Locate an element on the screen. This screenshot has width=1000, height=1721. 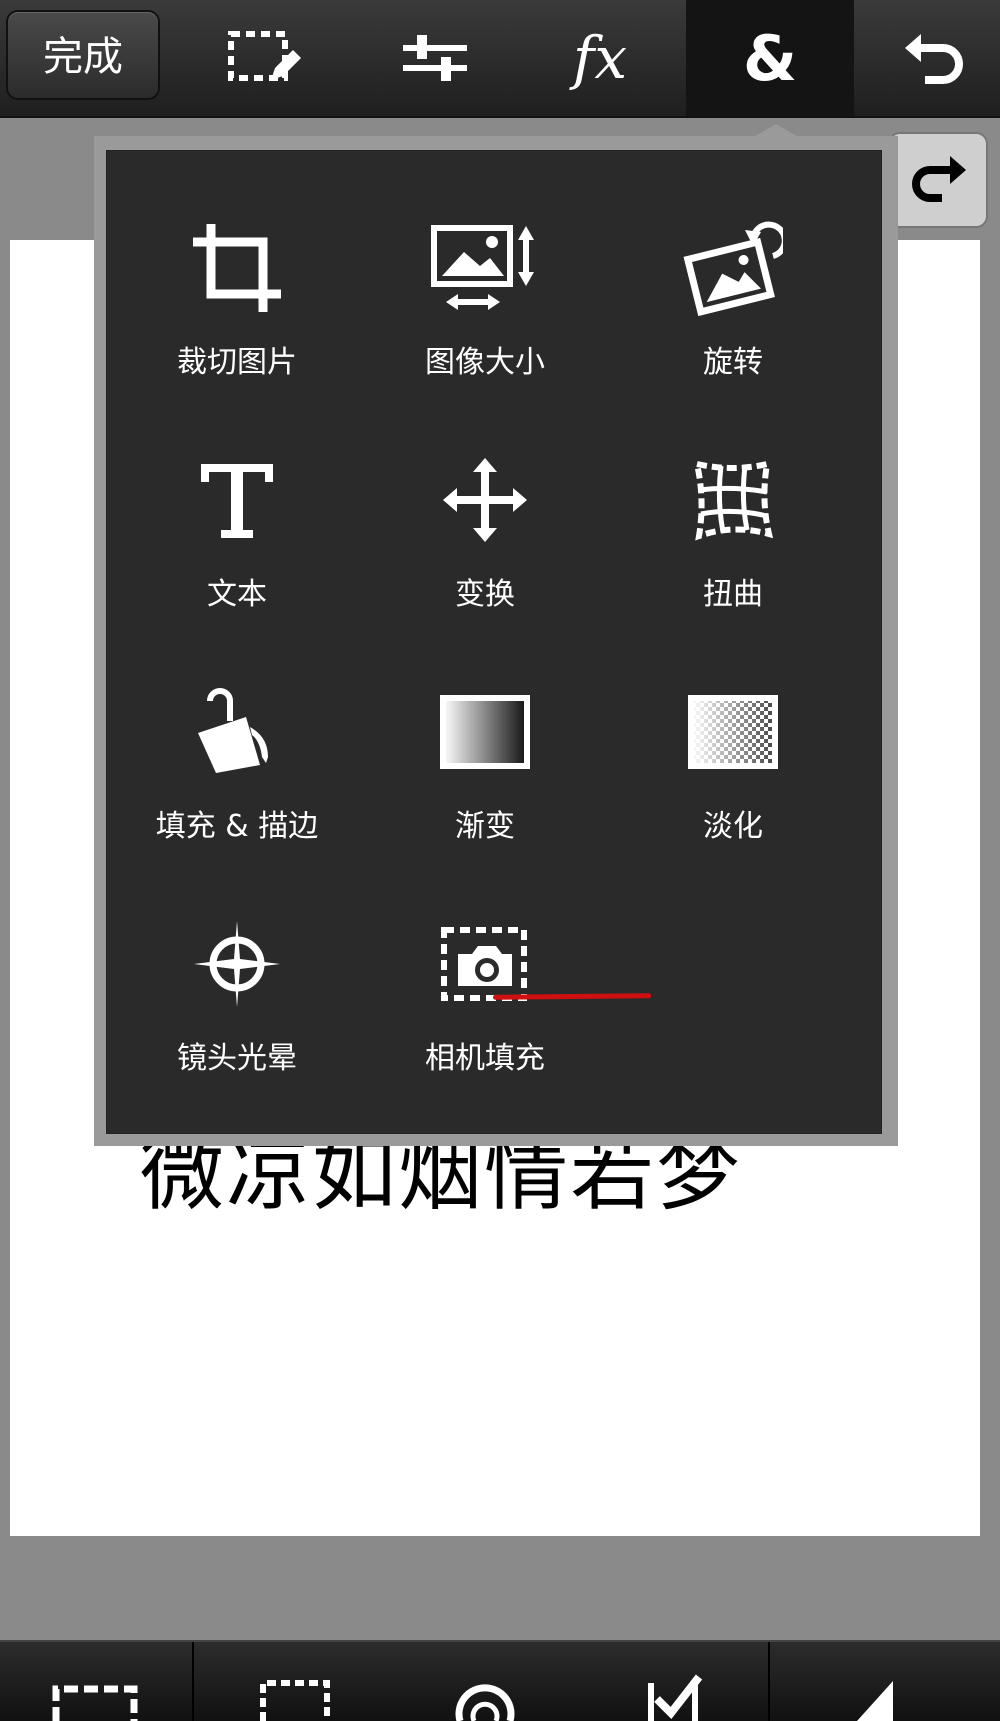
warp-icon is located at coordinates (733, 500).